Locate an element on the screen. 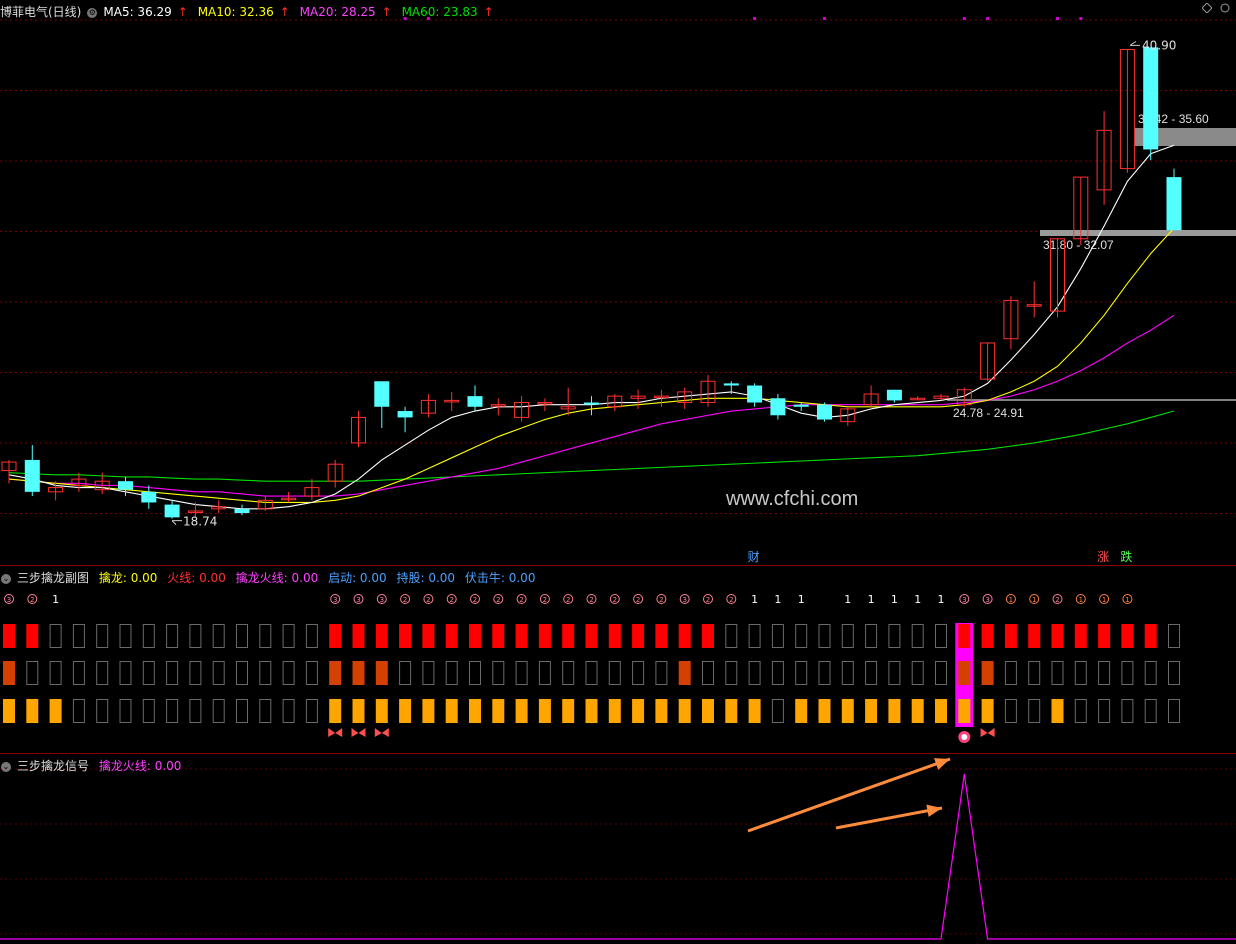  high-price-label: 40.90 is located at coordinates (1159, 45).